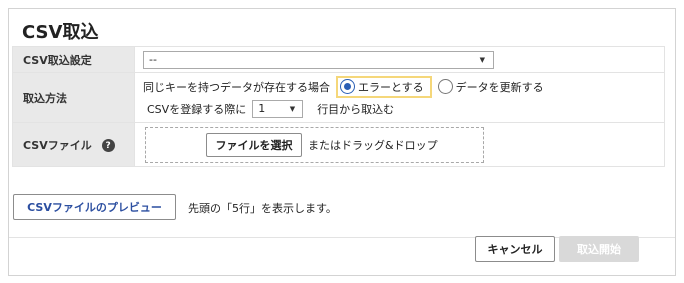 The height and width of the screenshot is (283, 684). Describe the element at coordinates (356, 109) in the screenshot. I see `start-row-suffix: 行目から取込む` at that location.